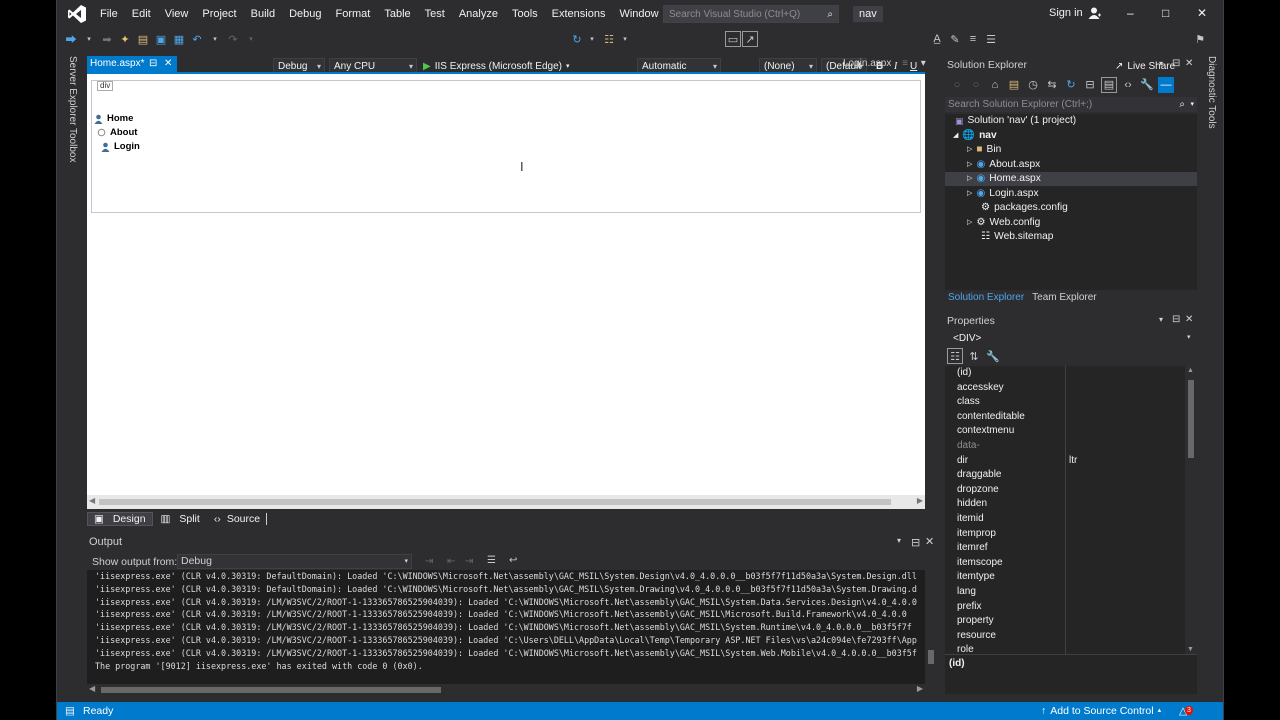  Describe the element at coordinates (109, 14) in the screenshot. I see `menu-item-file: File` at that location.